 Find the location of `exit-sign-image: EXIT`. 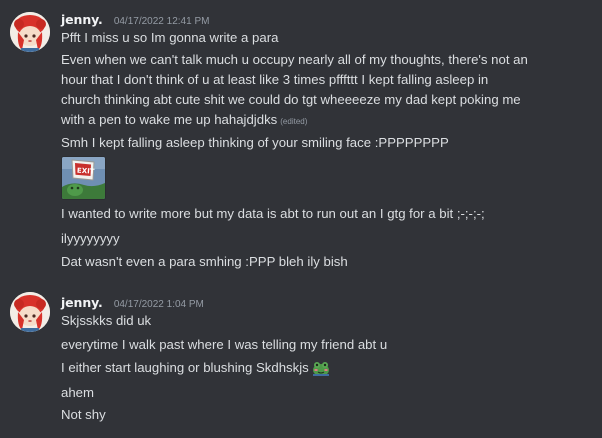

exit-sign-image: EXIT is located at coordinates (83, 178).